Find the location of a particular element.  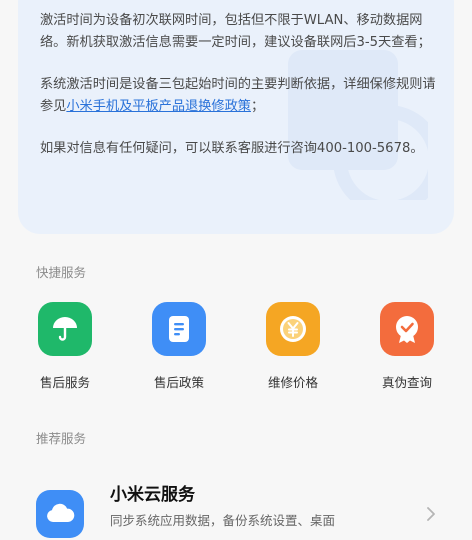

service-policy: 售后政策 is located at coordinates (179, 346).